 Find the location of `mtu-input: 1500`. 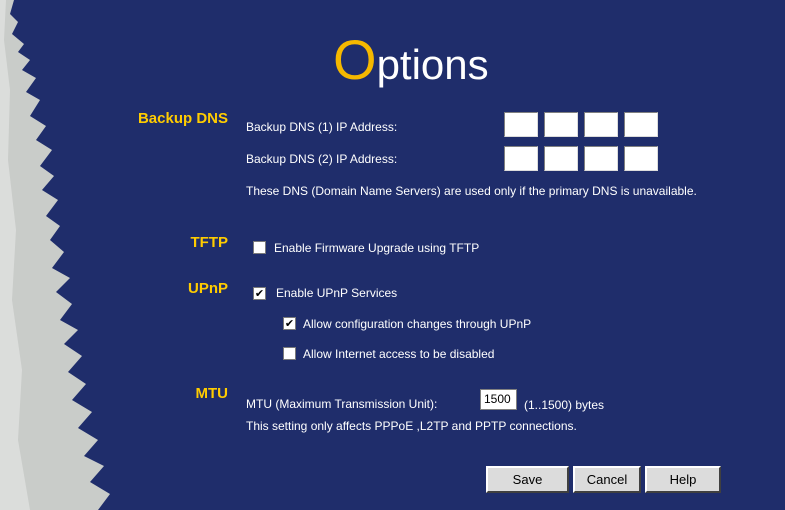

mtu-input: 1500 is located at coordinates (498, 399).